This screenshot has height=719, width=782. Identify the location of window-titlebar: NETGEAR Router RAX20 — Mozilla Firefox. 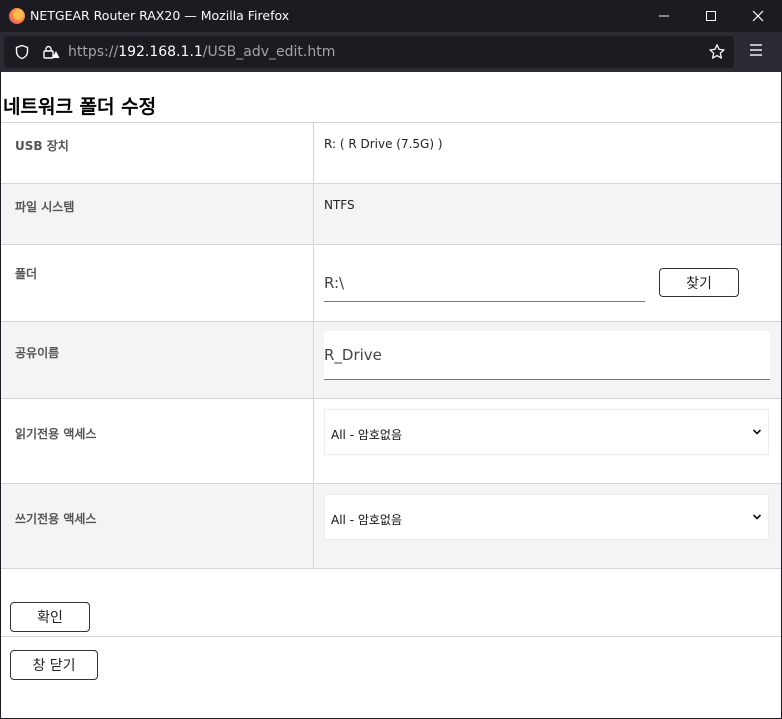
(391, 16).